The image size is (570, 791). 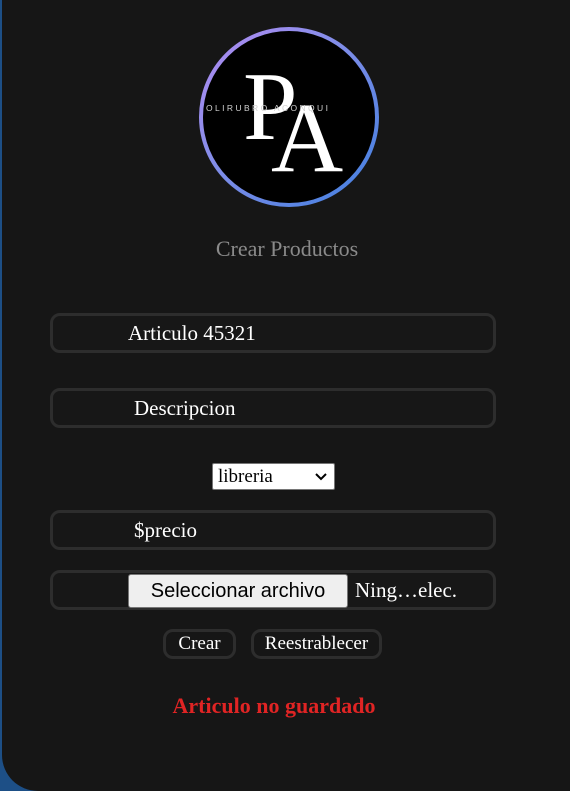 I want to click on create-button: Crear, so click(x=199, y=644).